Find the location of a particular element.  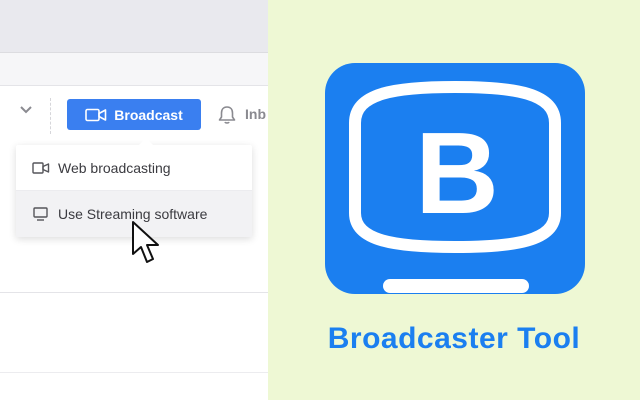

brand-caption: Broadcaster Tool is located at coordinates (454, 338).